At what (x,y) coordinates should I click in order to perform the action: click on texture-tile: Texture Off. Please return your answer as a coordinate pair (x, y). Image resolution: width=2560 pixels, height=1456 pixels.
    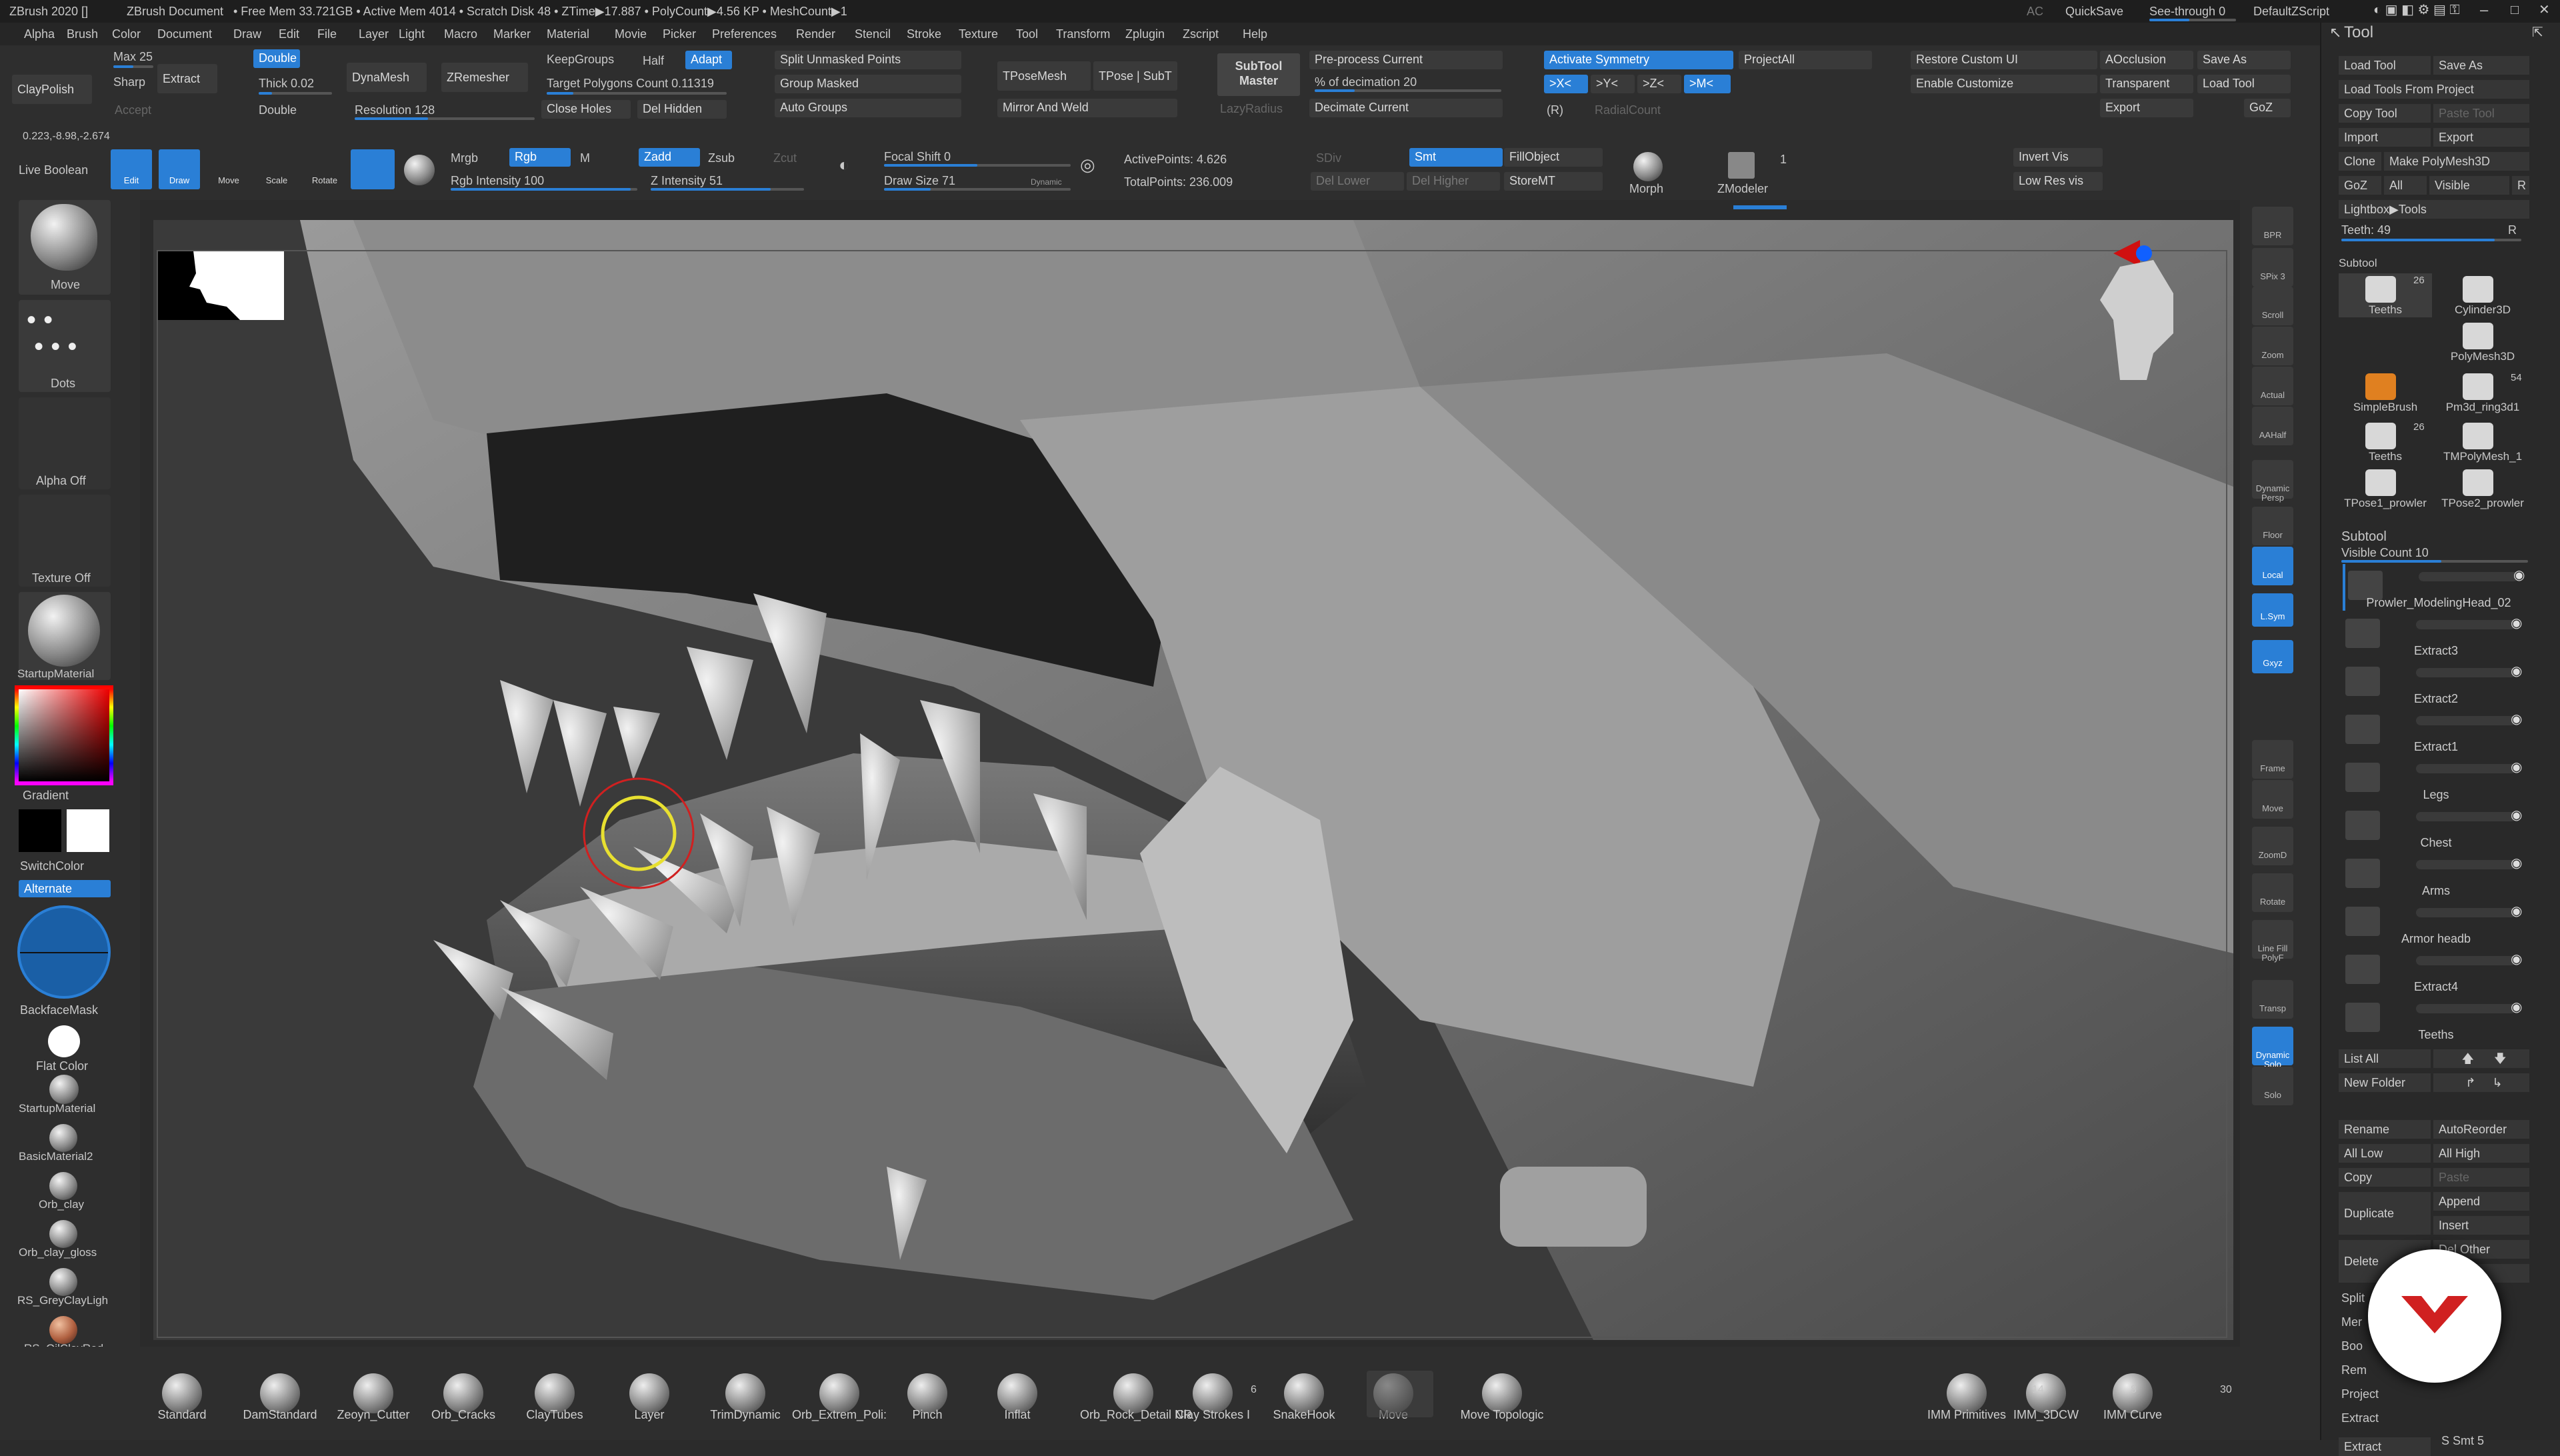
    Looking at the image, I should click on (65, 541).